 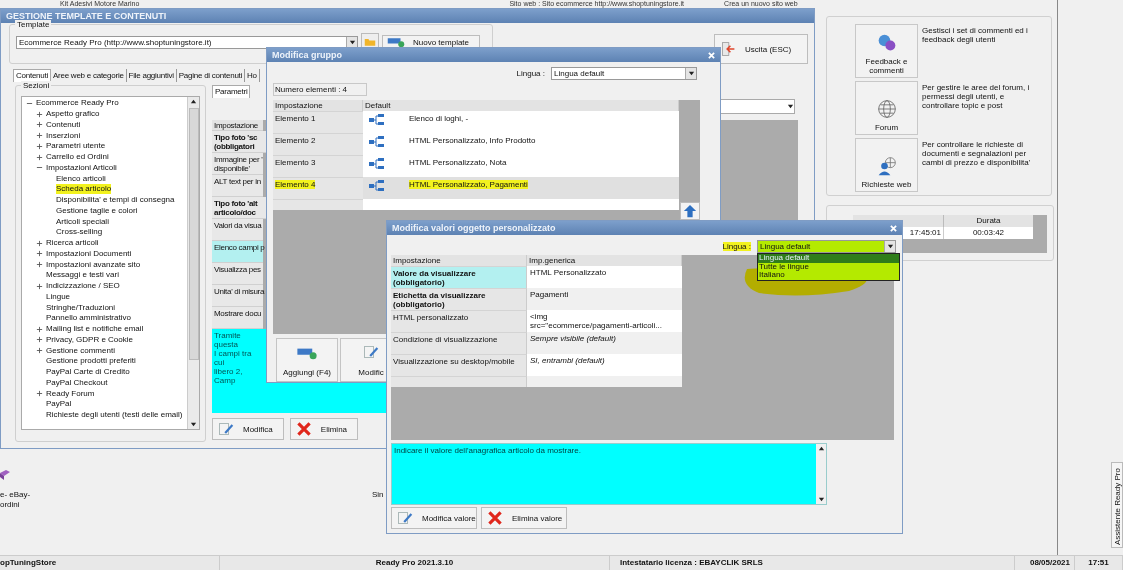 I want to click on column-header: Default, so click(x=521, y=105).